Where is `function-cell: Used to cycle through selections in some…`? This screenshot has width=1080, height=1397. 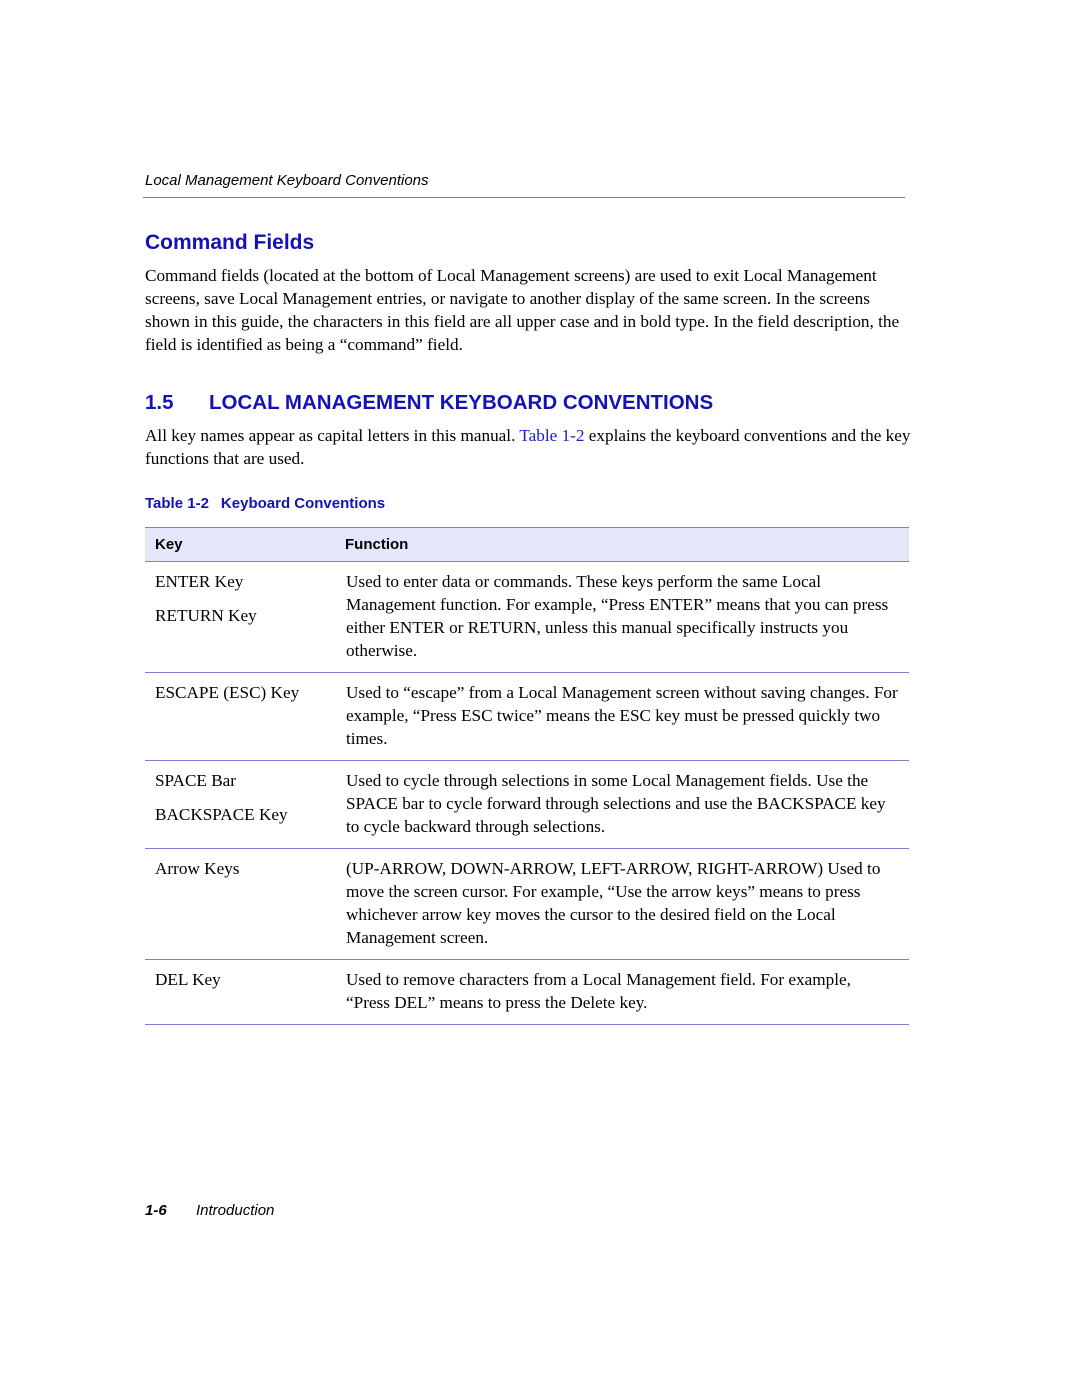 function-cell: Used to cycle through selections in some… is located at coordinates (622, 804).